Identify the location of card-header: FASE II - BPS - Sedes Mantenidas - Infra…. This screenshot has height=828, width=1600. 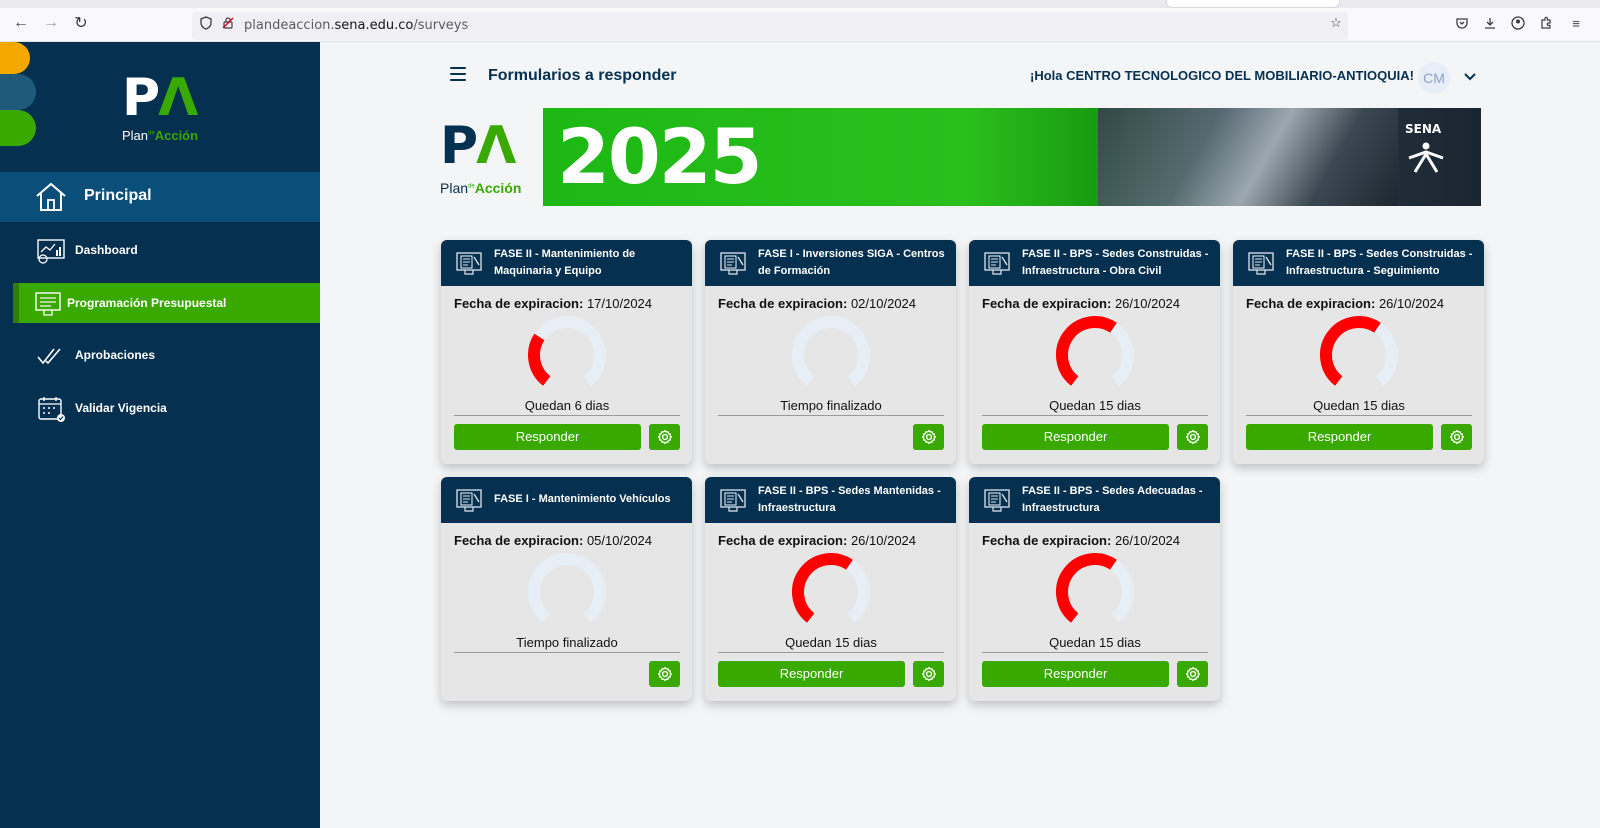
(830, 500).